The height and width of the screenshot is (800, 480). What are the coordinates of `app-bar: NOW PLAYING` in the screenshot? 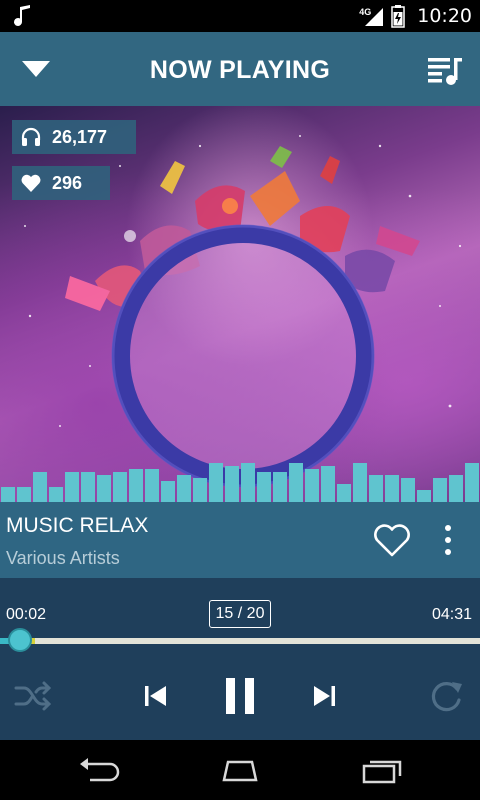 It's located at (240, 69).